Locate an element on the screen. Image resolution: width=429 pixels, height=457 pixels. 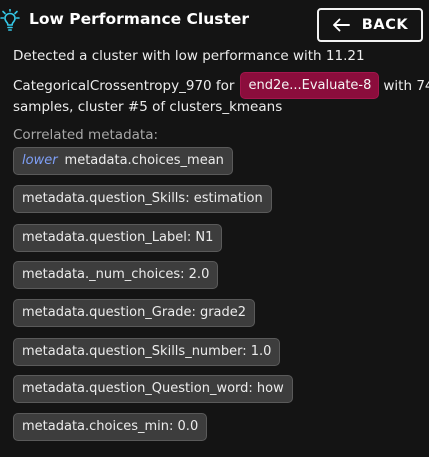
back-button: BACK is located at coordinates (370, 25).